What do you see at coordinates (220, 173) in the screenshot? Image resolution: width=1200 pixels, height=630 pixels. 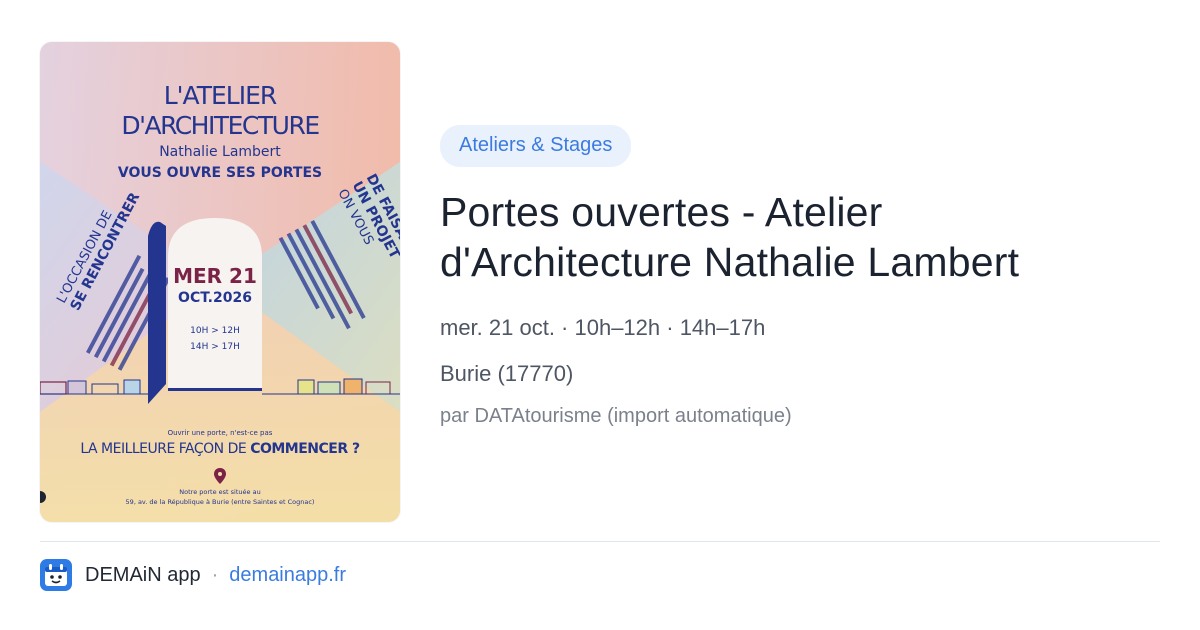 I see `poster-tagline: VOUS OUVRE SES PORTES` at bounding box center [220, 173].